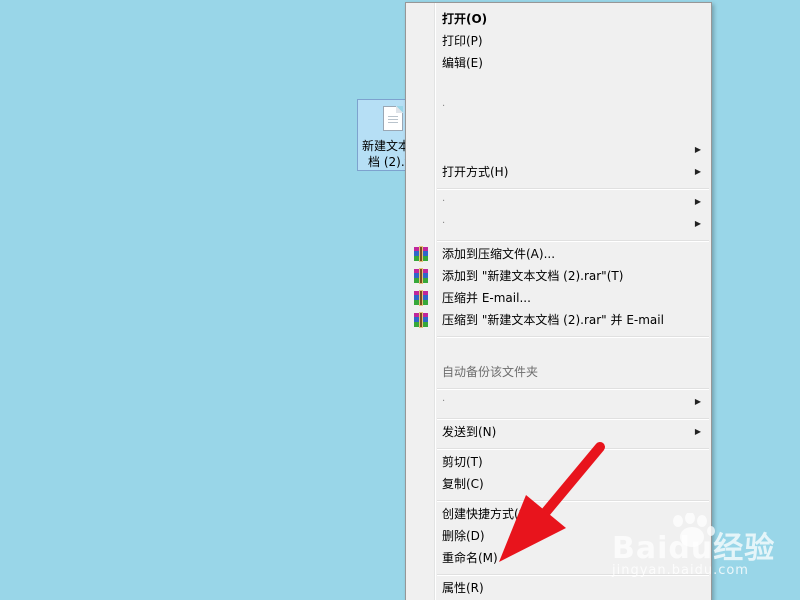 The image size is (800, 600). Describe the element at coordinates (680, 570) in the screenshot. I see `watermark-url: jingyan.baidu.com` at that location.